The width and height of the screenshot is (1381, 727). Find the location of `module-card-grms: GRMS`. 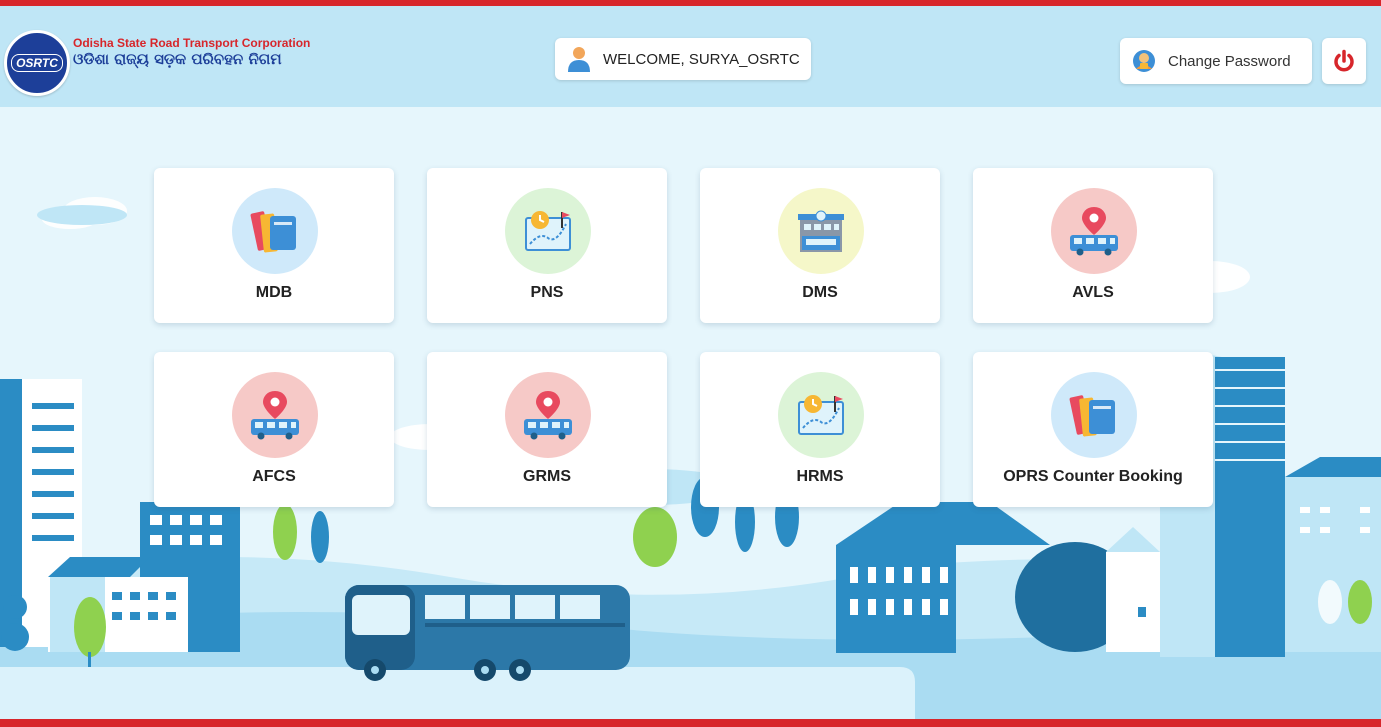

module-card-grms: GRMS is located at coordinates (547, 429).